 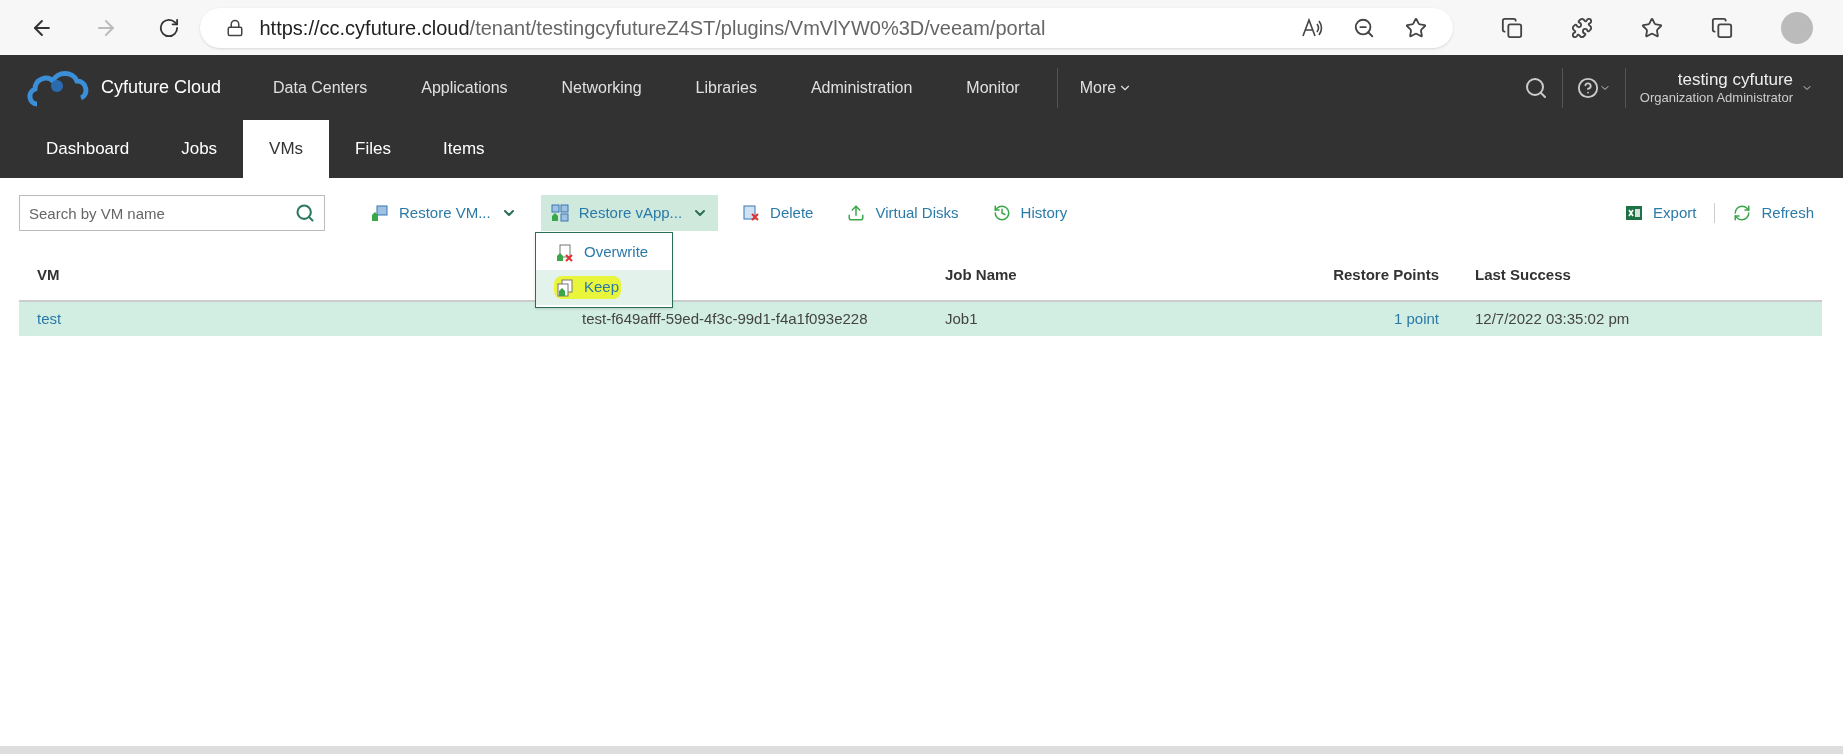 I want to click on column-header: Last Success, so click(x=1523, y=274).